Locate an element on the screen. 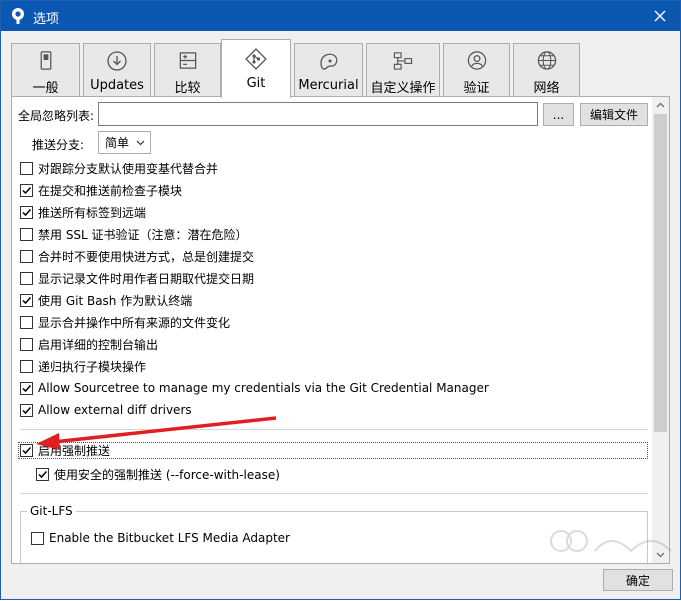 The width and height of the screenshot is (681, 601). user-icon is located at coordinates (476, 60).